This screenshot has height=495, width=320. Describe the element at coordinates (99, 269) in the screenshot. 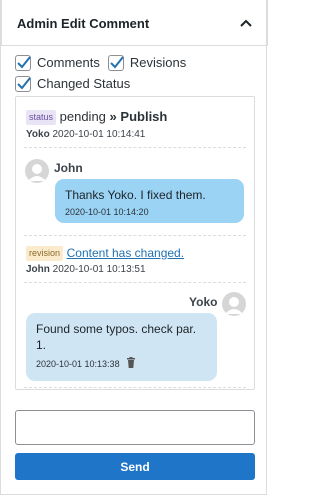

I see `revision-time: 2020-10-01 10:13:51` at that location.